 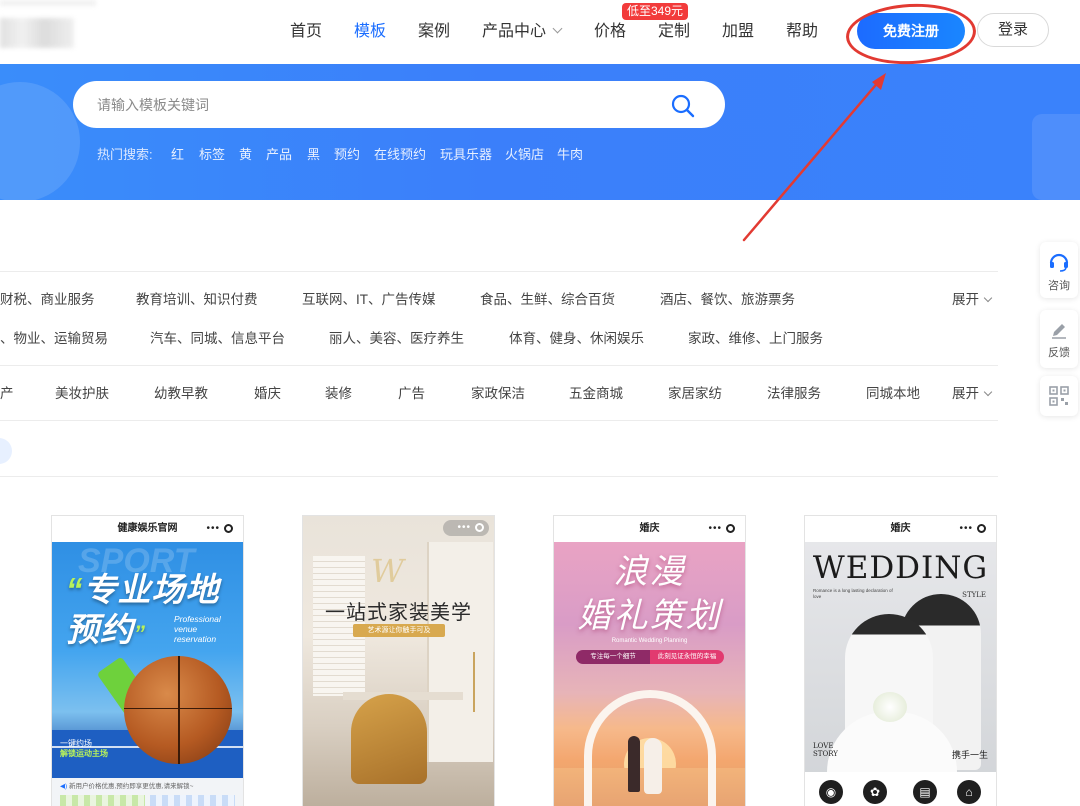 I want to click on top-header: 首页 模板 案例 产品中心 价格 低至349元 定制 加盟 帮助 免费注册 登录, so click(x=540, y=32).